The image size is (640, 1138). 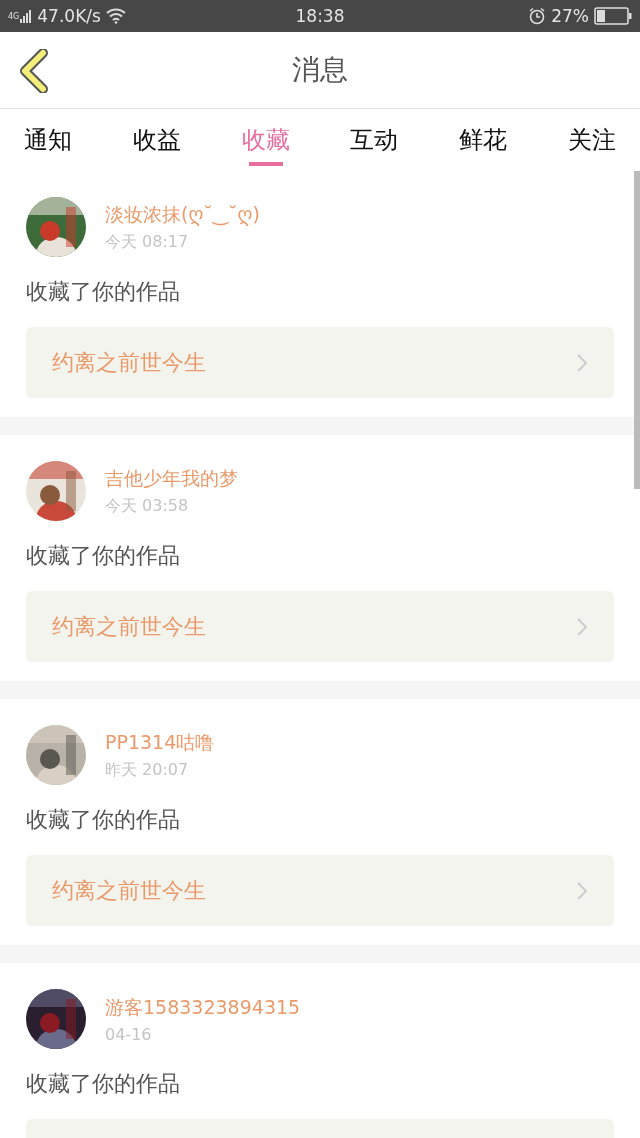 I want to click on battery-percent: 27%, so click(x=570, y=16).